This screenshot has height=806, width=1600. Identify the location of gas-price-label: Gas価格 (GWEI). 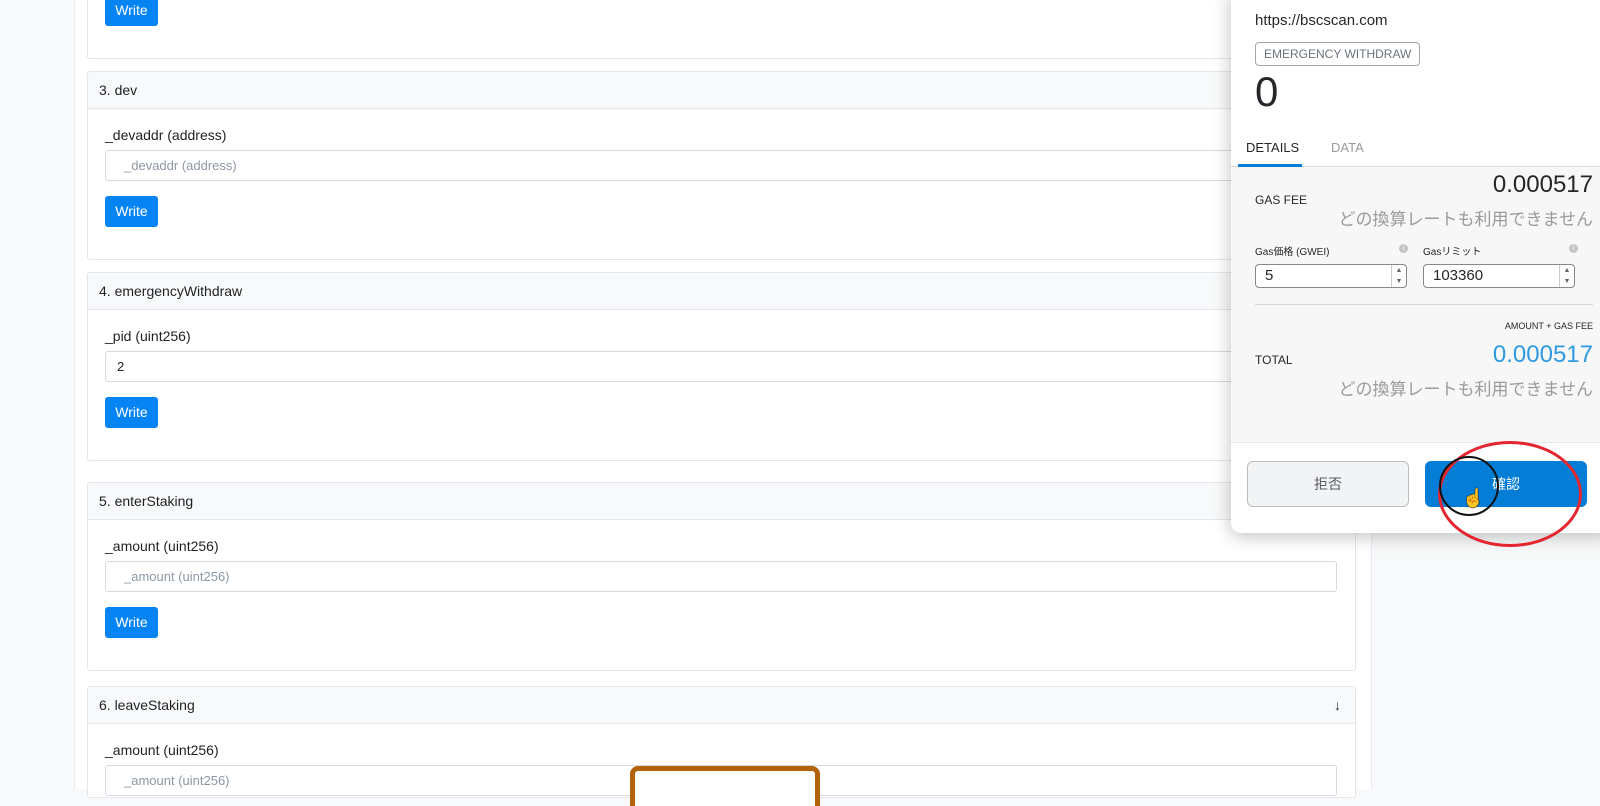
(1292, 252).